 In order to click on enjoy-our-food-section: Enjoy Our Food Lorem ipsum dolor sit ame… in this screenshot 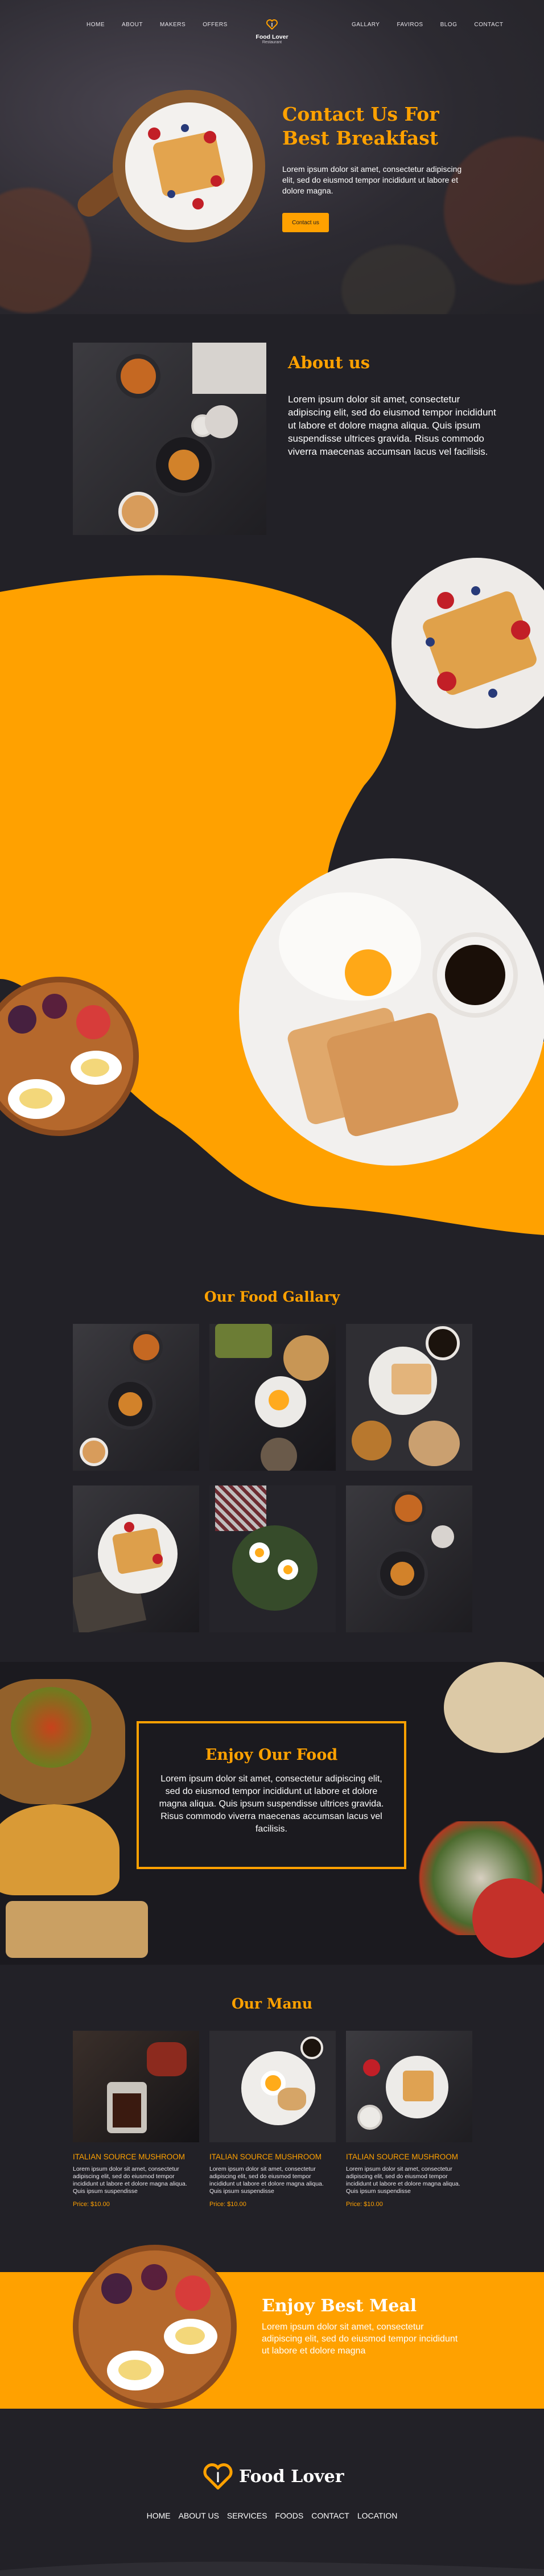, I will do `click(272, 1813)`.